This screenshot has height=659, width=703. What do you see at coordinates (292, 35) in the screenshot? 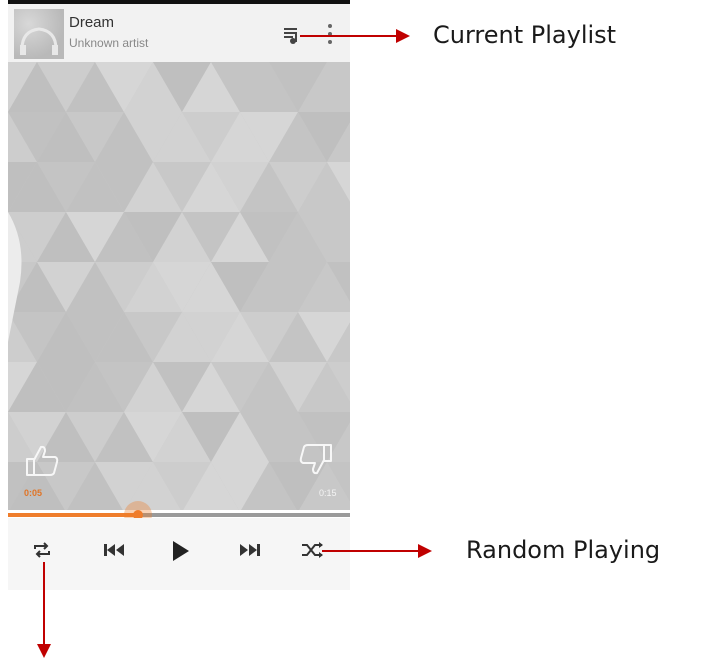
I see `playlist-icon` at bounding box center [292, 35].